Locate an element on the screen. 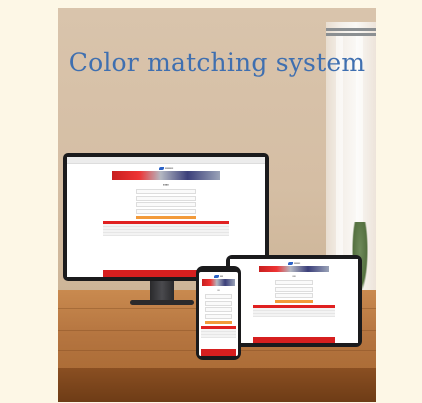 Image resolution: width=422 pixels, height=403 pixels. site-title: ▪▪▪▪ is located at coordinates (166, 184).